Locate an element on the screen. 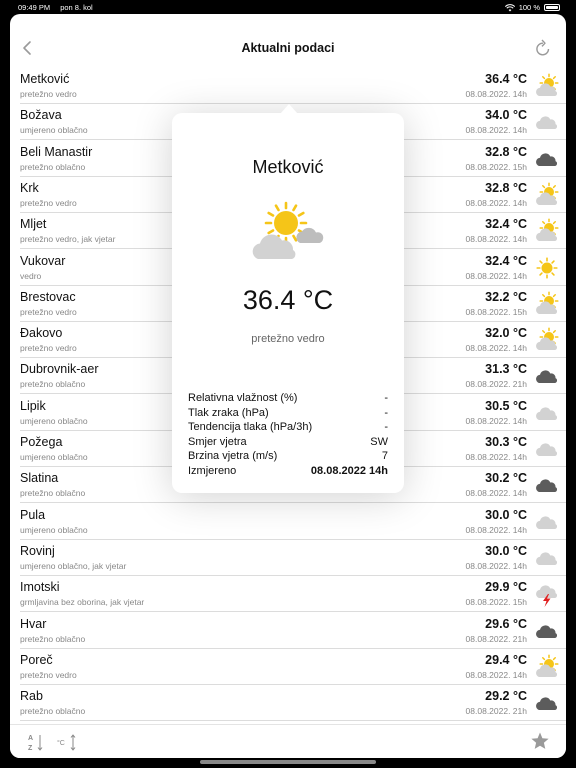  popover-arrow is located at coordinates (289, 109).